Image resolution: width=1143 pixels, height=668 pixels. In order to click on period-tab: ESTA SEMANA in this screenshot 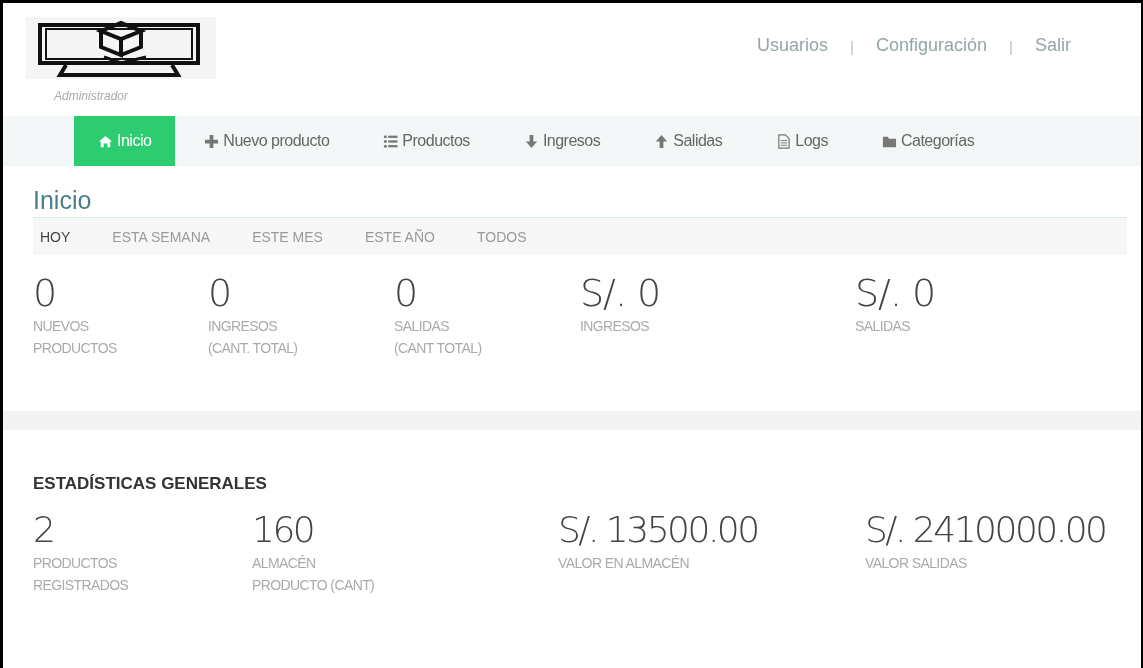, I will do `click(161, 236)`.